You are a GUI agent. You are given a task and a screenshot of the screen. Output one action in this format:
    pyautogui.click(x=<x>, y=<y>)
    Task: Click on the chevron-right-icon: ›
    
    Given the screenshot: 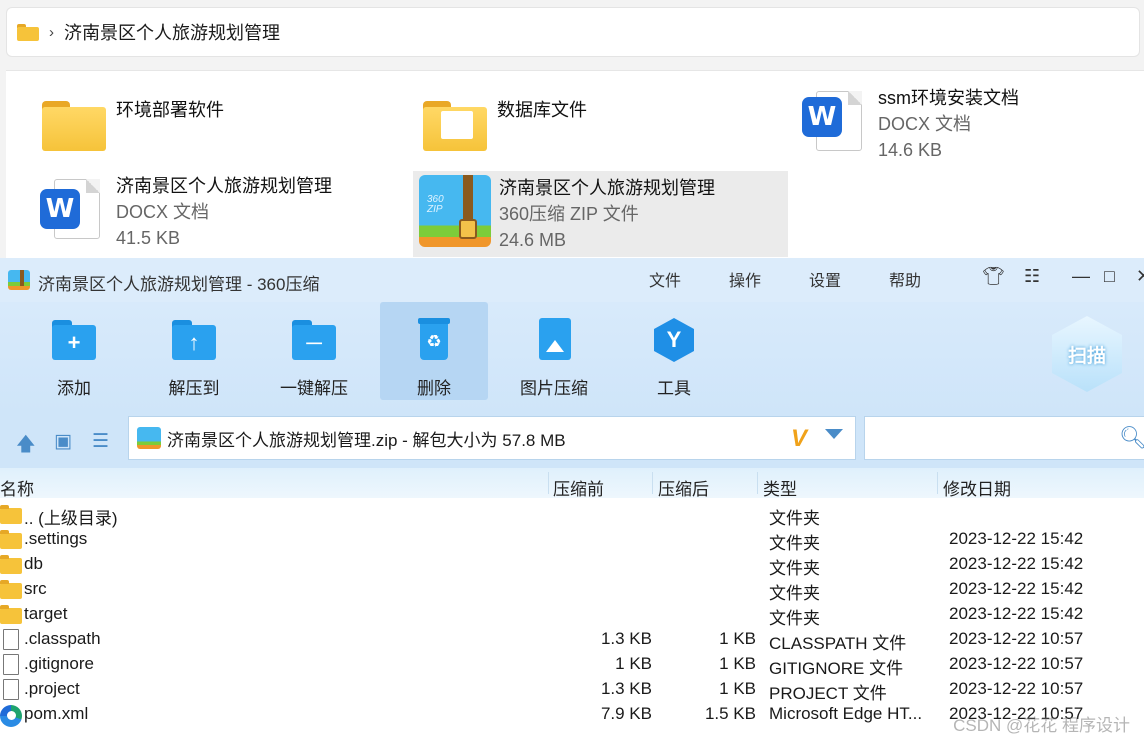 What is the action you would take?
    pyautogui.click(x=51, y=32)
    